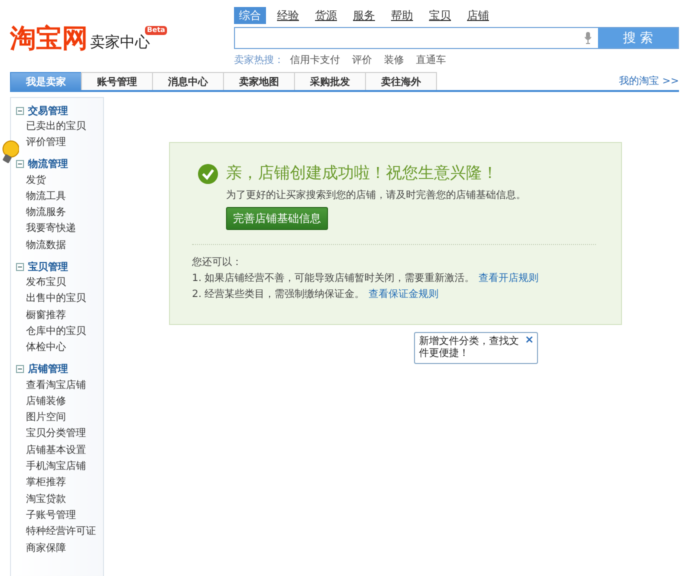 The image size is (687, 576). Describe the element at coordinates (259, 60) in the screenshot. I see `hot-search-label: 卖家热搜：` at that location.